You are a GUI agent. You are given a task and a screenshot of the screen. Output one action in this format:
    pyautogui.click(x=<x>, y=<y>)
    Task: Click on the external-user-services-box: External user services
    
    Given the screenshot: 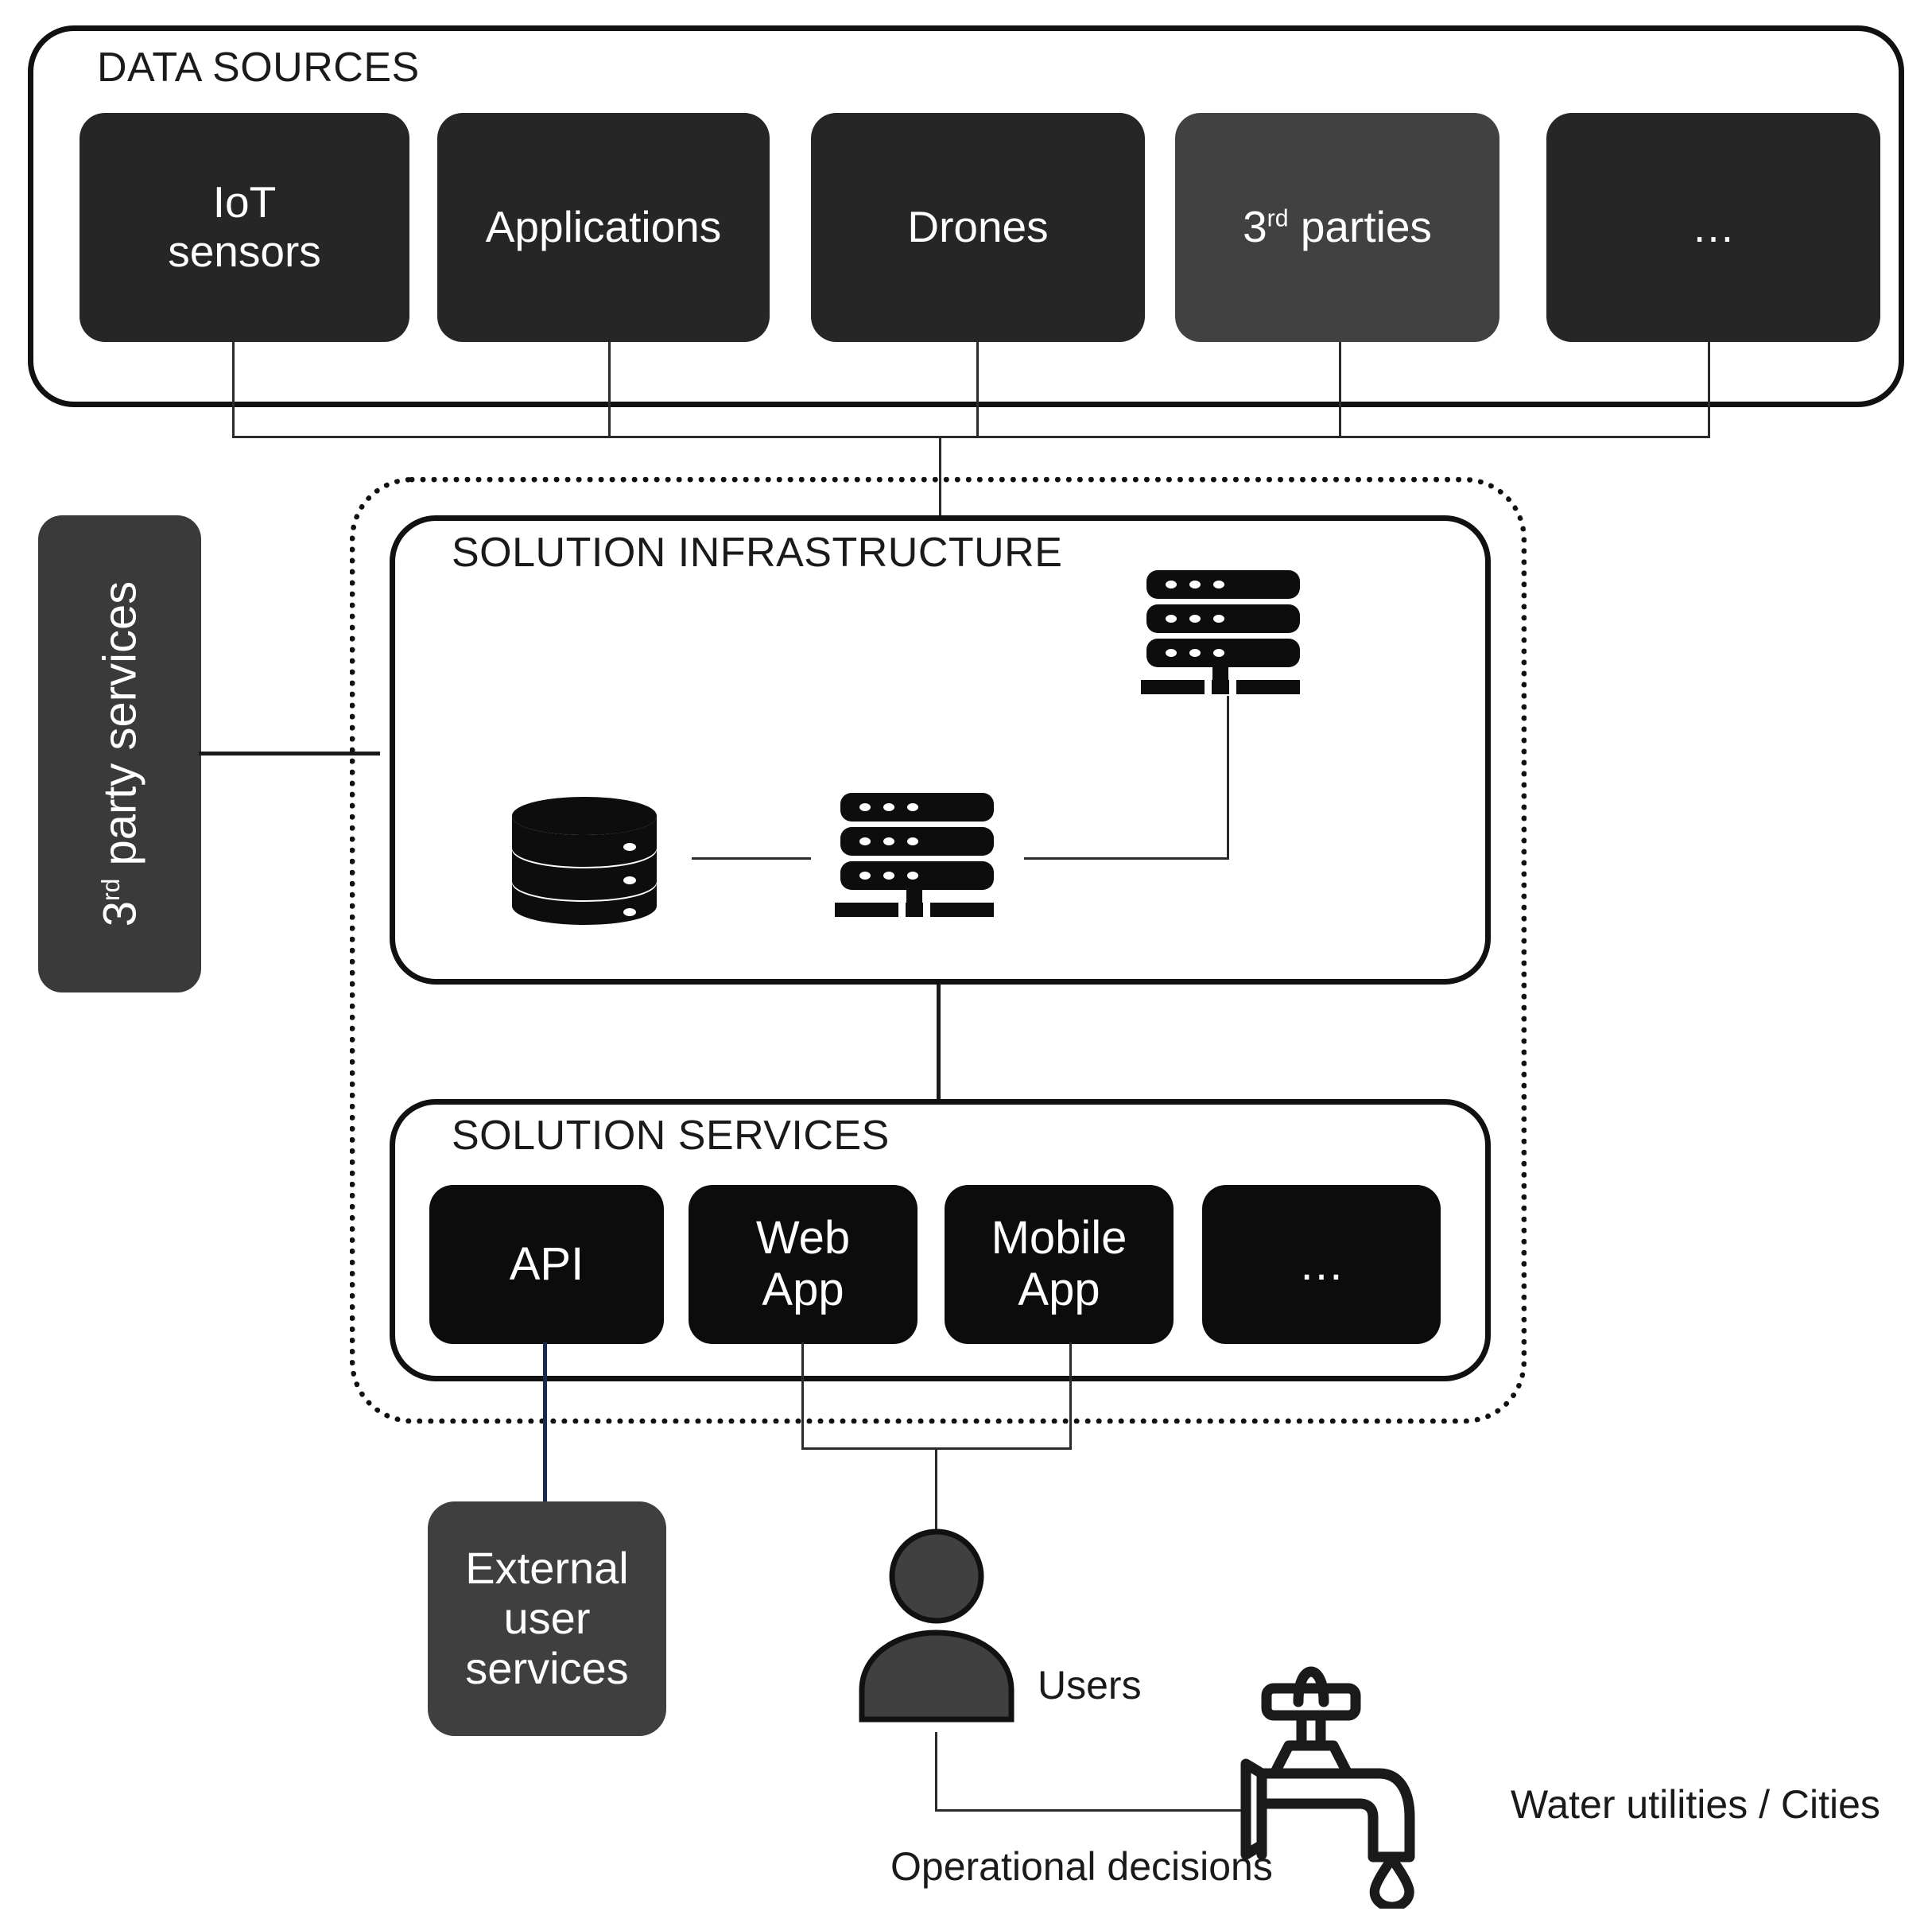 What is the action you would take?
    pyautogui.click(x=547, y=1618)
    